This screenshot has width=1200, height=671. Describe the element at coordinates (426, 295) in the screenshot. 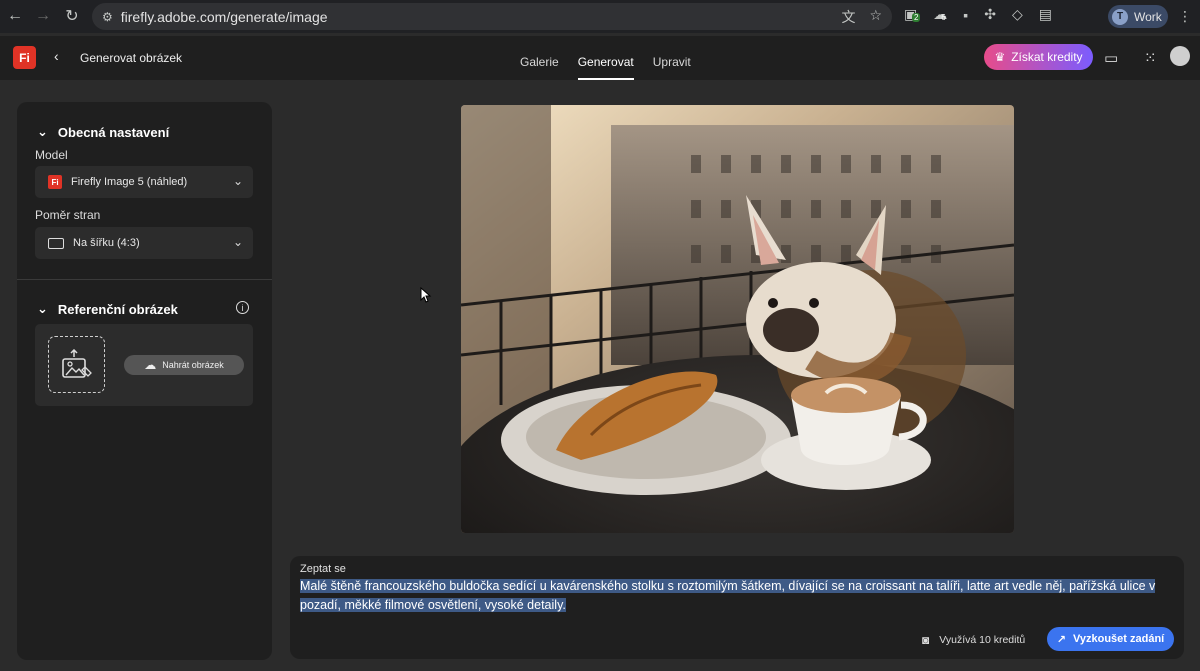

I see `mouse-cursor-icon` at that location.